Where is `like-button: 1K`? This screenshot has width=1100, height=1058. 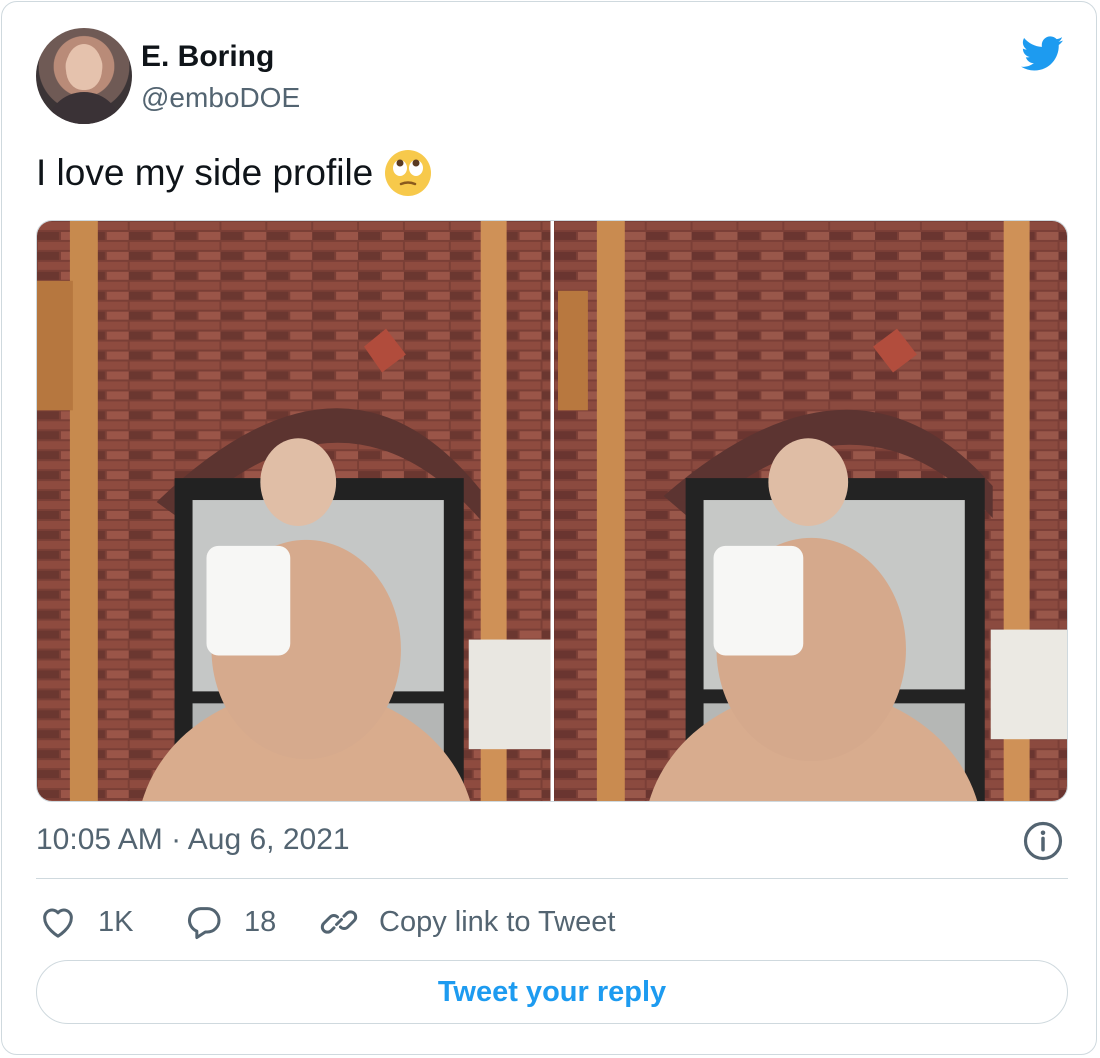 like-button: 1K is located at coordinates (85, 922).